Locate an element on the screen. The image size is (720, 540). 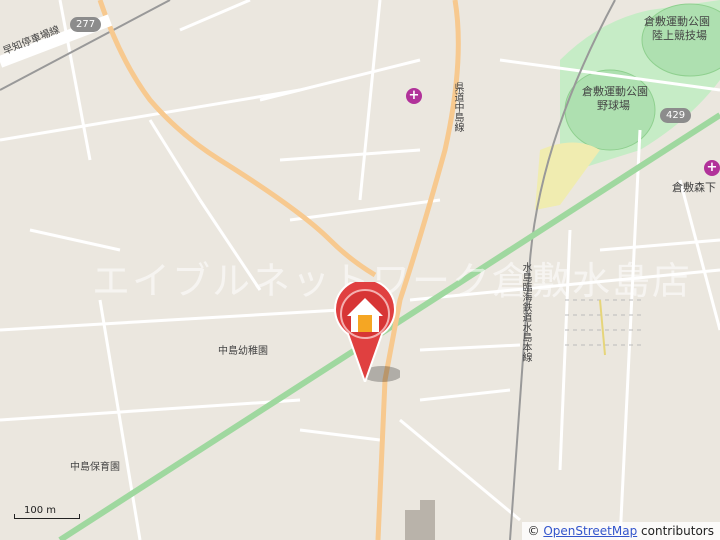
scale-bar: 100 m is located at coordinates (45, 513).